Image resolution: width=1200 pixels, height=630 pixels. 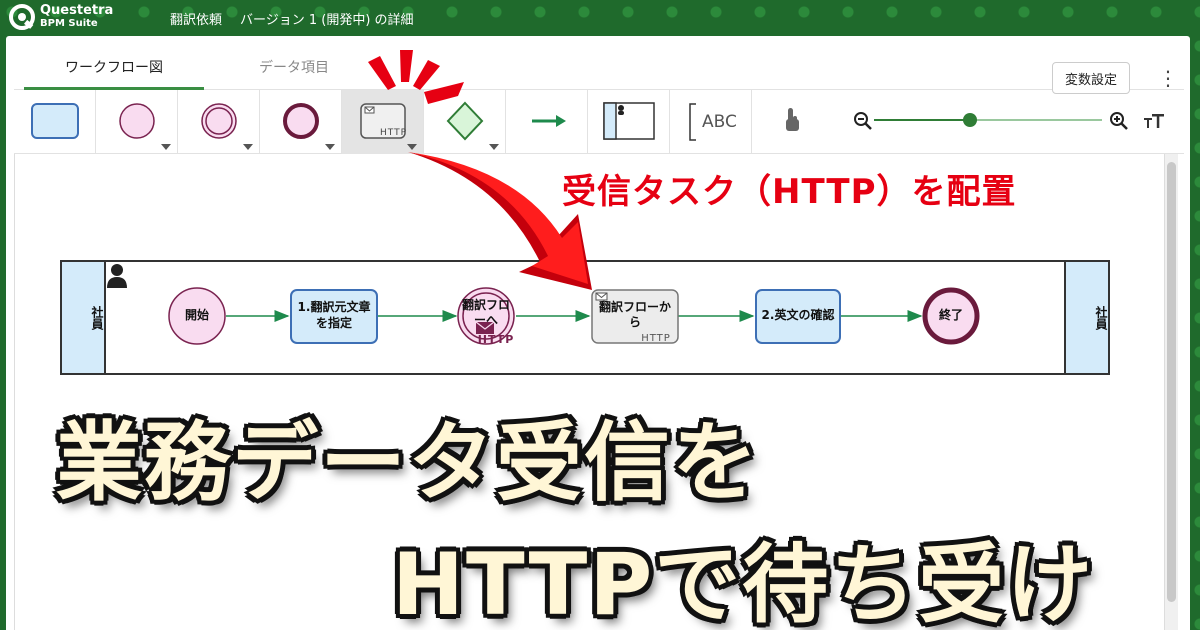 What do you see at coordinates (634, 307) in the screenshot?
I see `receive-task-label-line1: 翻訳フローか` at bounding box center [634, 307].